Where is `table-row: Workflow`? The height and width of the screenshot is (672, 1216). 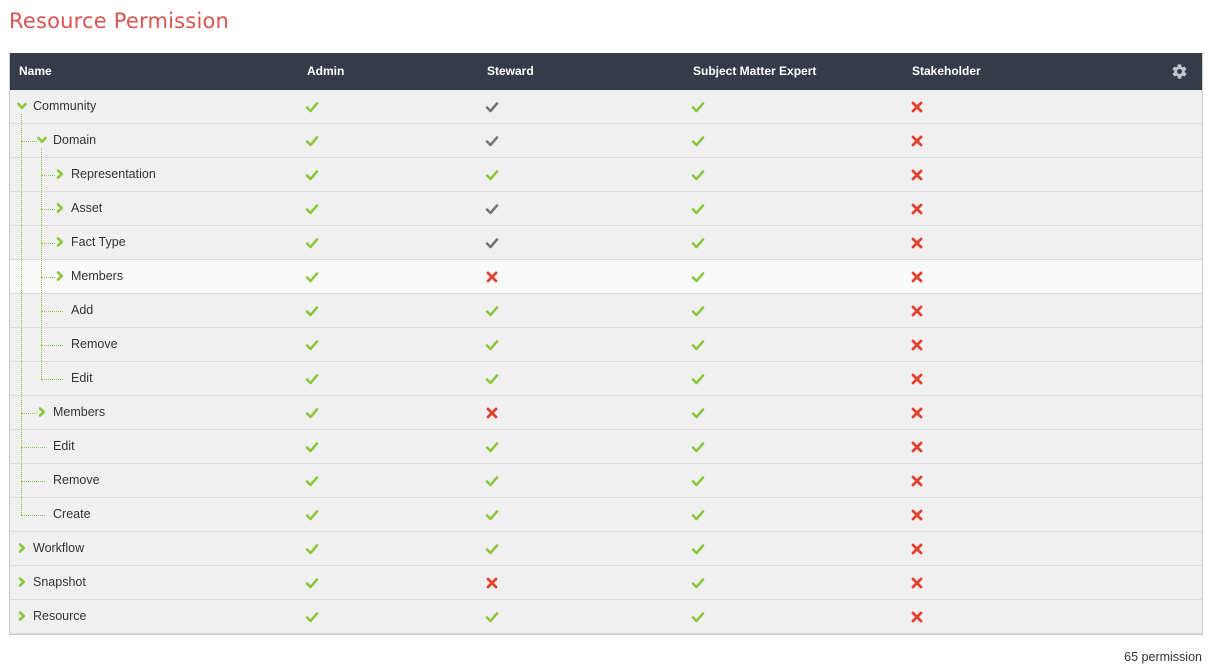
table-row: Workflow is located at coordinates (606, 549).